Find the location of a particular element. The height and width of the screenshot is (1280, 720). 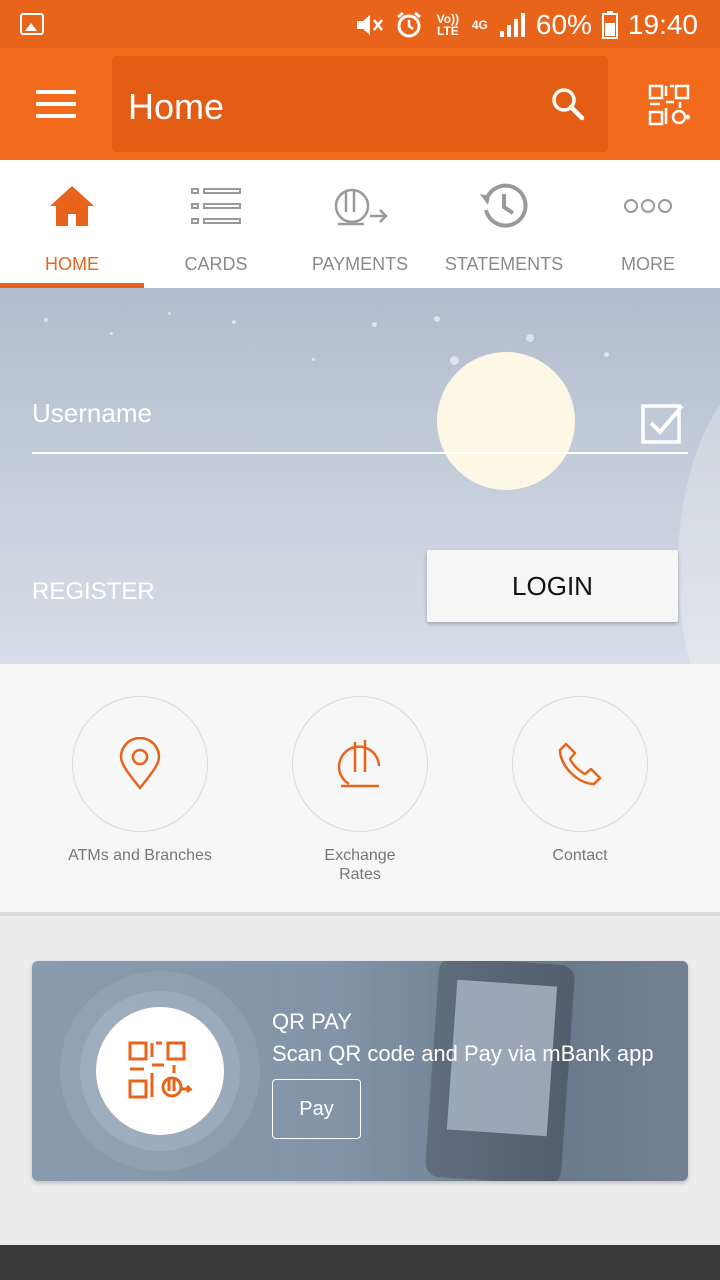

tab-cards: CARDS is located at coordinates (216, 224).